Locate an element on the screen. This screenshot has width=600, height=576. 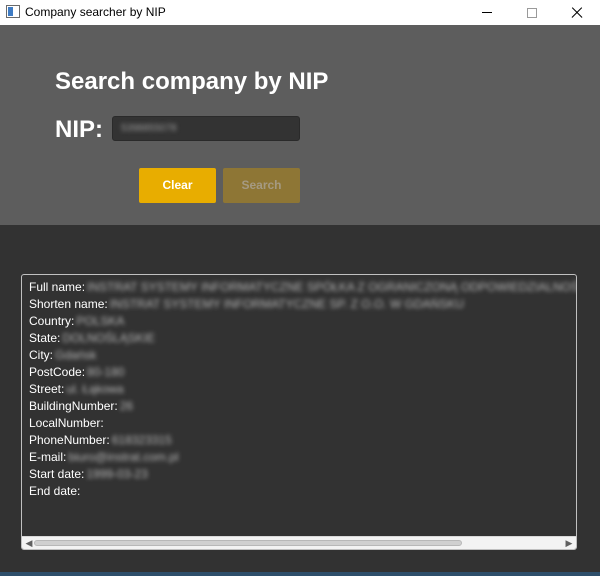
result-row: PostCode: 80-180 is located at coordinates (302, 372).